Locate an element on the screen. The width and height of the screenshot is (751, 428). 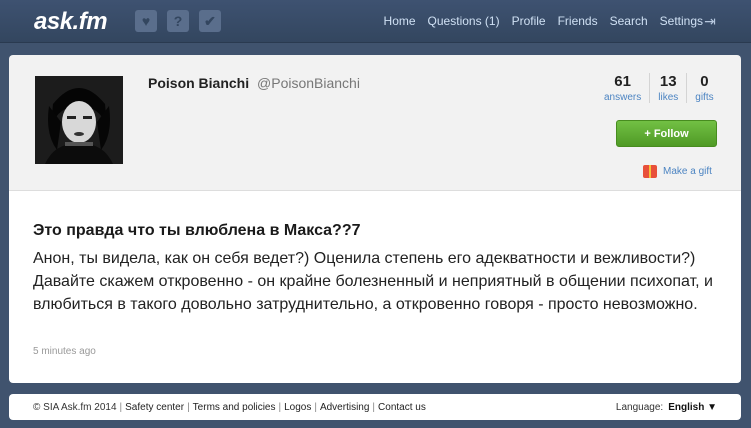
logout-icon: ⇥ is located at coordinates (710, 21).